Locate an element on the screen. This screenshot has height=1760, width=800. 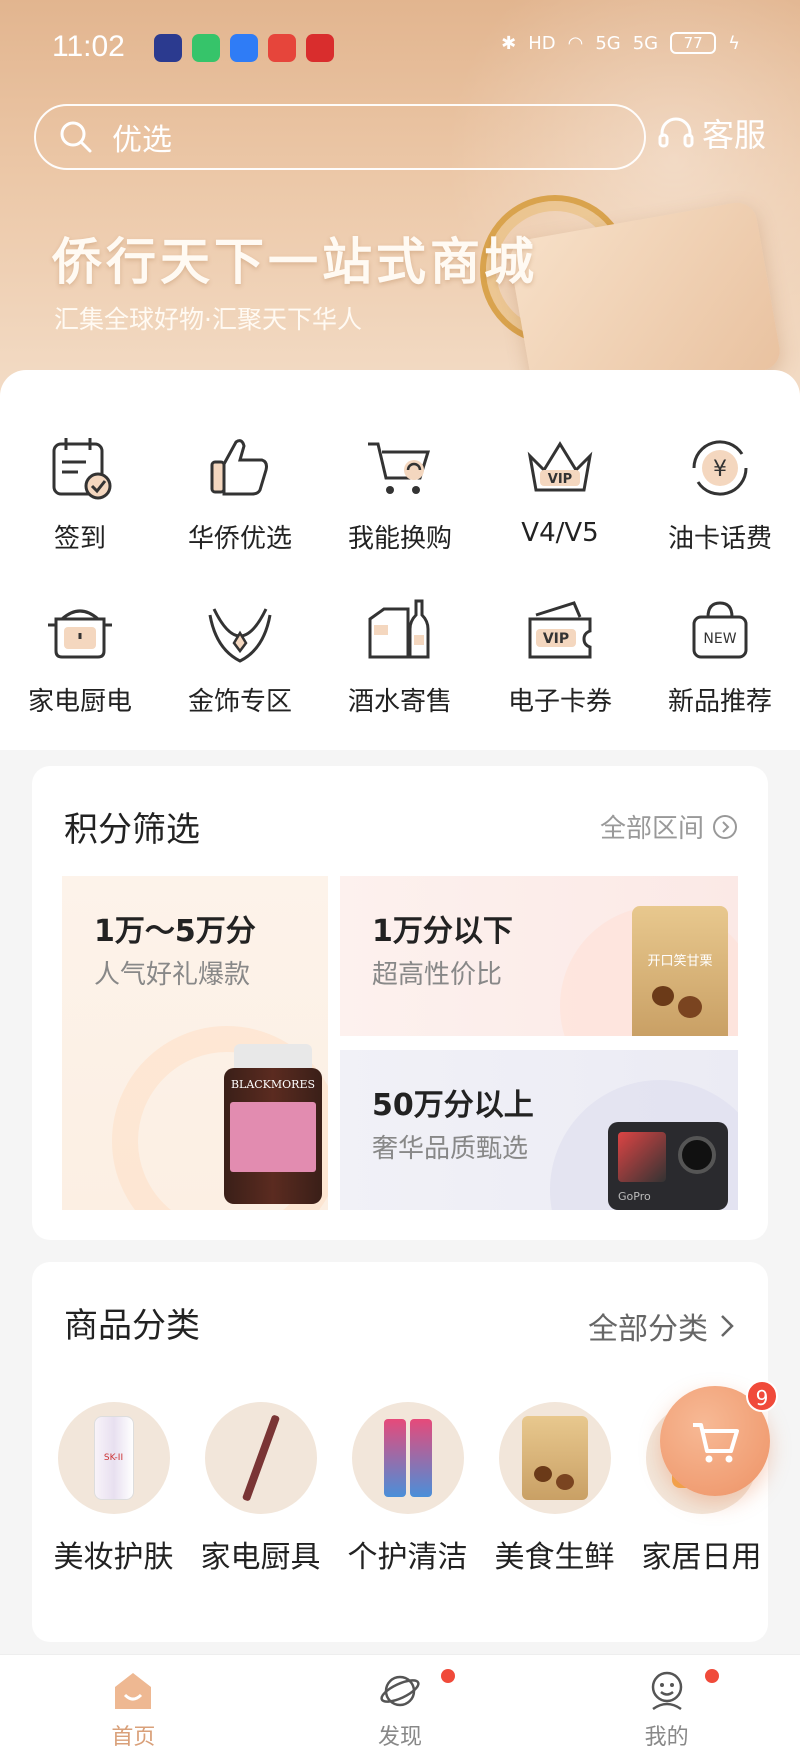
tile-desc: 超高性价比 is located at coordinates (437, 975).